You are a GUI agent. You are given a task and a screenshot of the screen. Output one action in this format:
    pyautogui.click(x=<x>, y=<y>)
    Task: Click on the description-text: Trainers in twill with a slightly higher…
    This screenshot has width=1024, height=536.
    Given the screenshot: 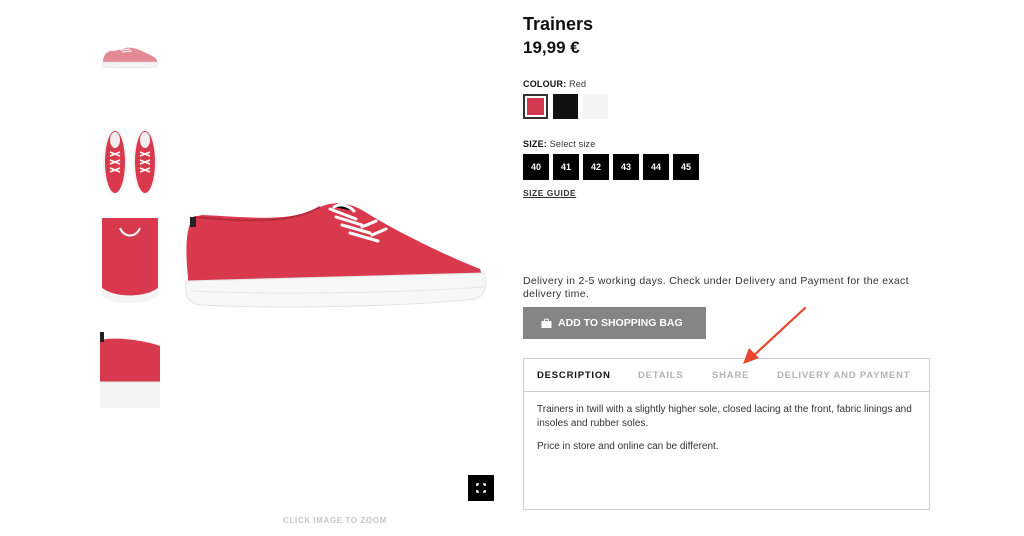 What is the action you would take?
    pyautogui.click(x=724, y=416)
    